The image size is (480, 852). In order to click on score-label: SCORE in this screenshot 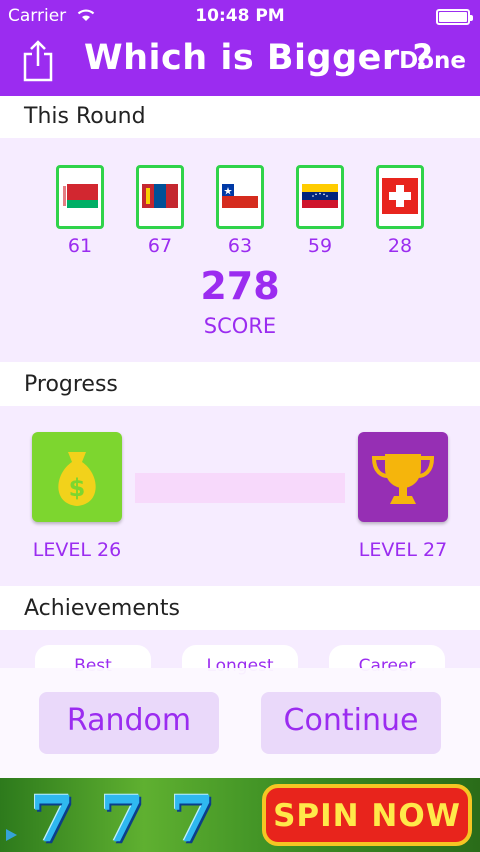, I will do `click(240, 326)`.